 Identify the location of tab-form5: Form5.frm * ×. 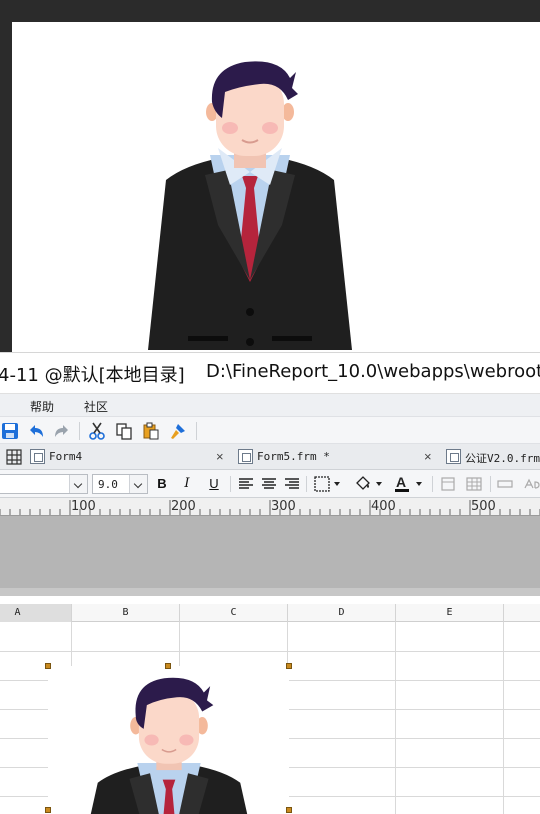
(338, 457).